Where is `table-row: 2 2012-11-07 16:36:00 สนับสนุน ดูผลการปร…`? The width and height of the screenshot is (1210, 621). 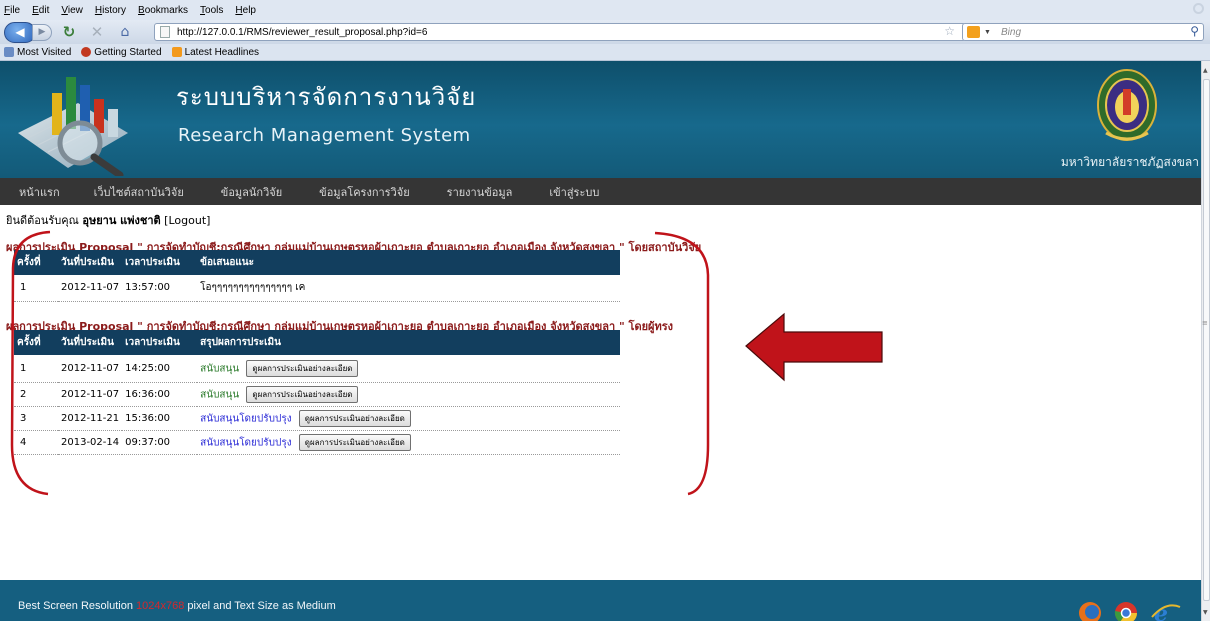
table-row: 2 2012-11-07 16:36:00 สนับสนุน ดูผลการปร… is located at coordinates (317, 394).